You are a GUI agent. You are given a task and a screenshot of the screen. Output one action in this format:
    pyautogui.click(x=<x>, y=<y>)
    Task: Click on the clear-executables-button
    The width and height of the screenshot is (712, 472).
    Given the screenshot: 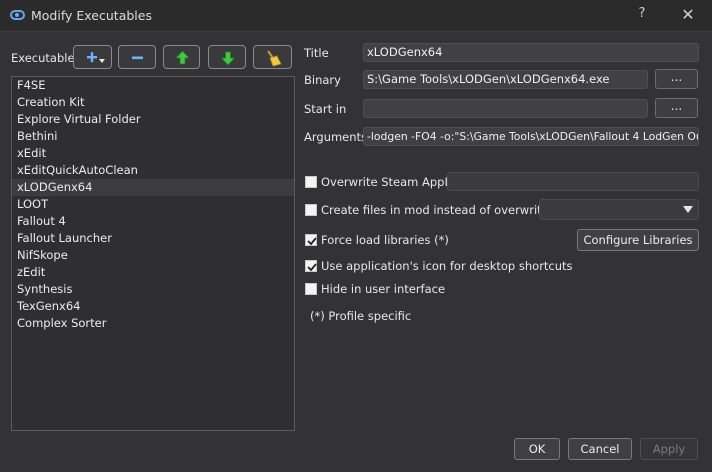 What is the action you would take?
    pyautogui.click(x=272, y=57)
    